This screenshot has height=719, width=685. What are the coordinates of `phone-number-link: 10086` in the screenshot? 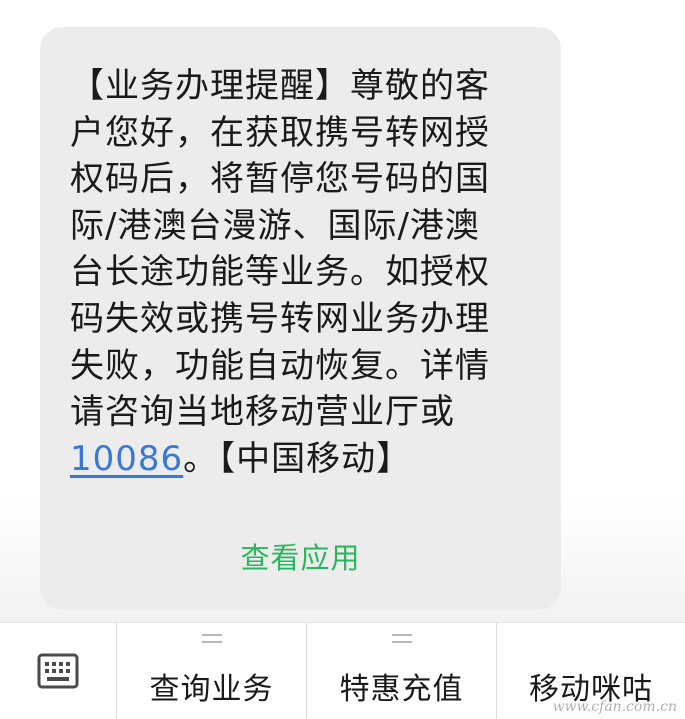 It's located at (126, 459).